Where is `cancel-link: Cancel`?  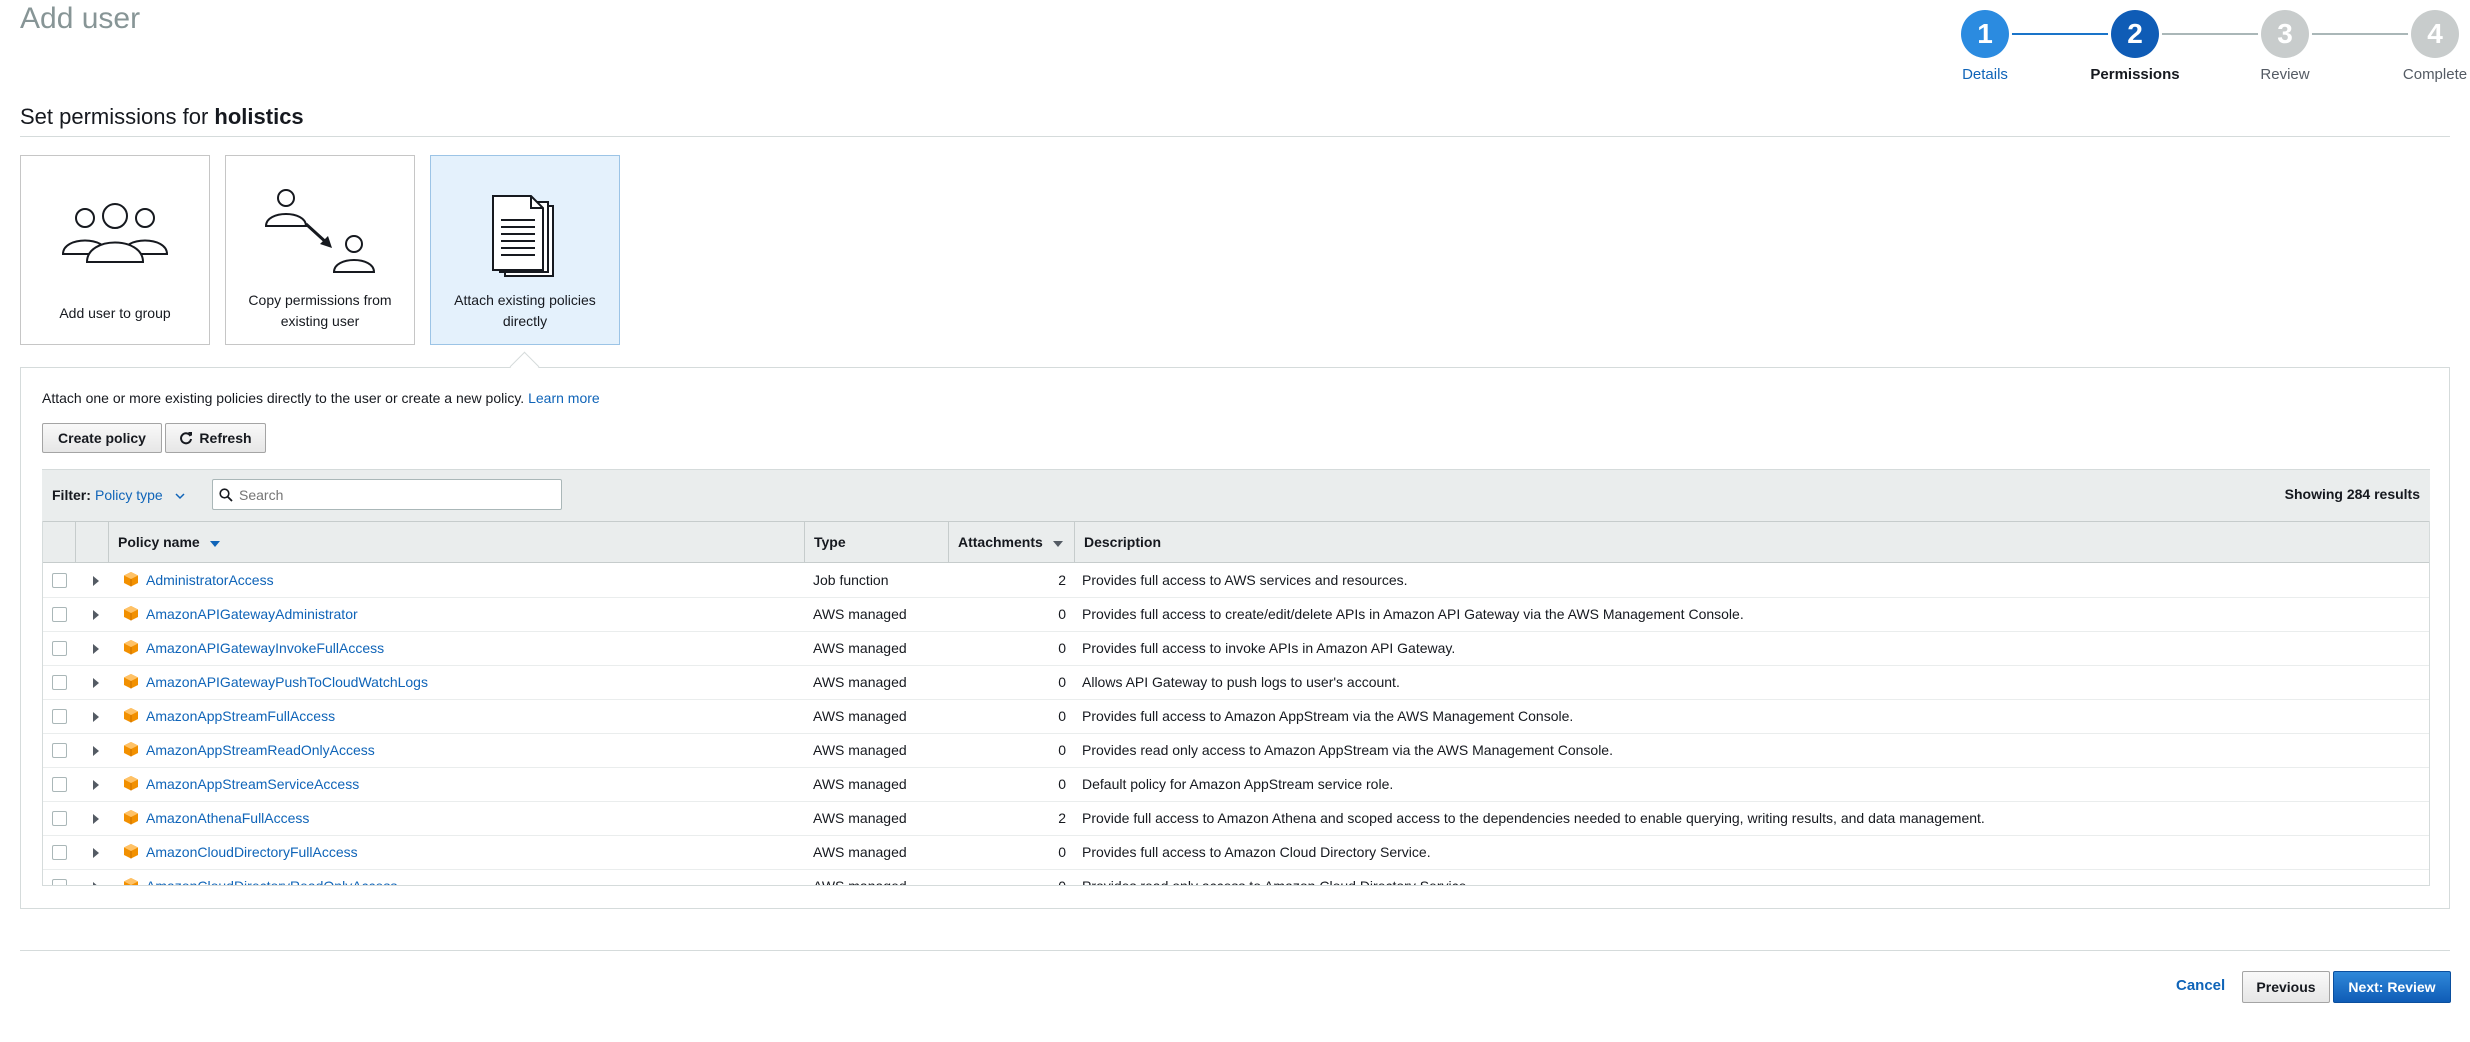 cancel-link: Cancel is located at coordinates (2200, 985).